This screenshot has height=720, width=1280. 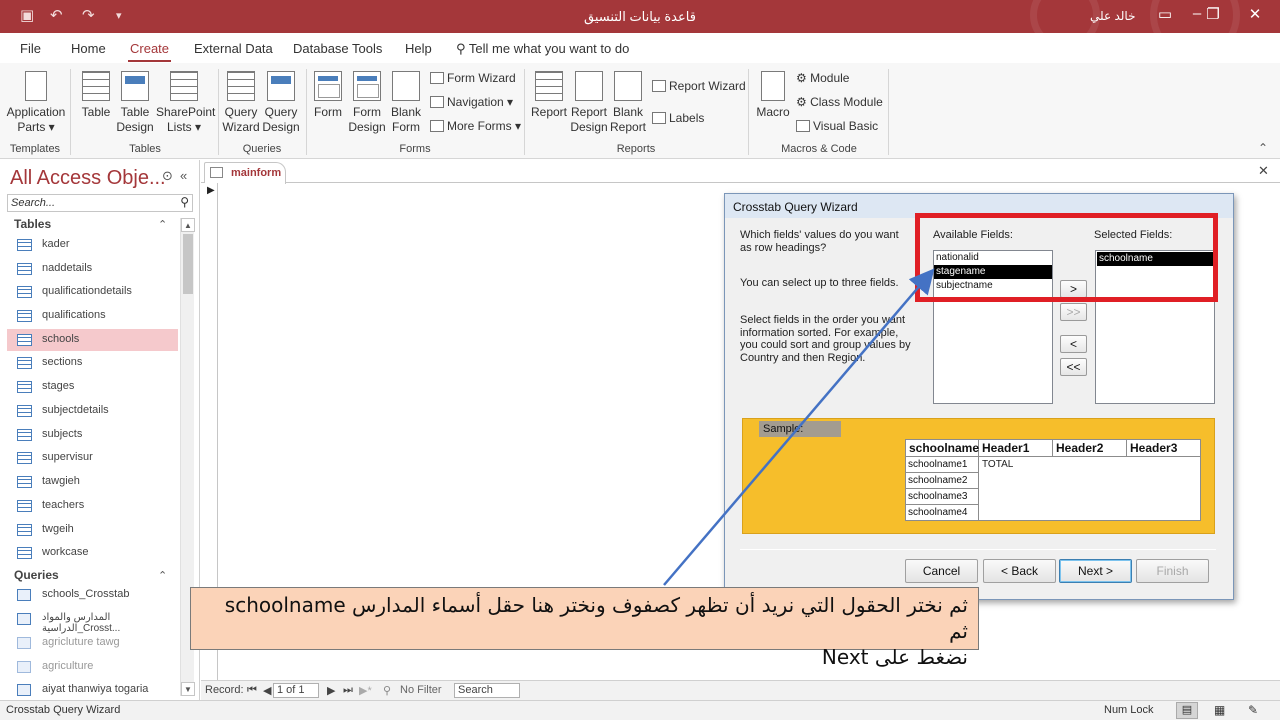 I want to click on more-forms-button: More Forms ▾, so click(x=475, y=126).